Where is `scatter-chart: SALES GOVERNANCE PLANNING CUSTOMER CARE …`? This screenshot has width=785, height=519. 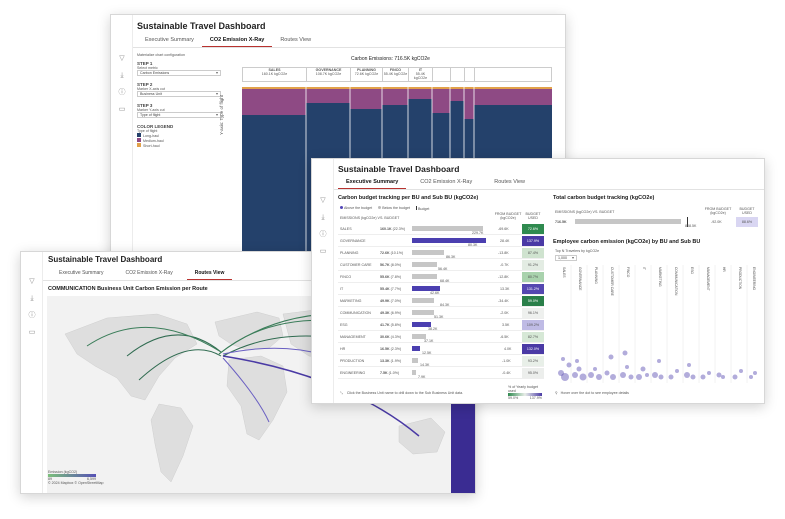 scatter-chart: SALES GOVERNANCE PLANNING CUSTOMER CARE … is located at coordinates (658, 324).